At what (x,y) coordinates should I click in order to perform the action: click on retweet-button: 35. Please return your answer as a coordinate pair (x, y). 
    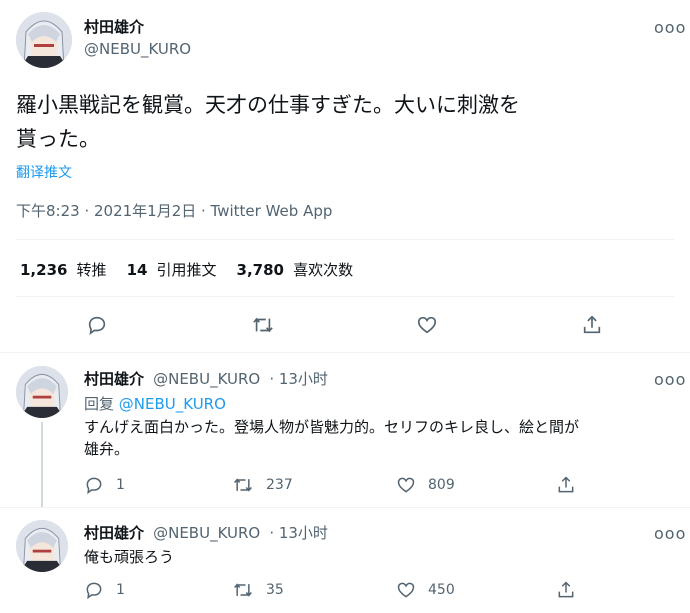
    Looking at the image, I should click on (258, 590).